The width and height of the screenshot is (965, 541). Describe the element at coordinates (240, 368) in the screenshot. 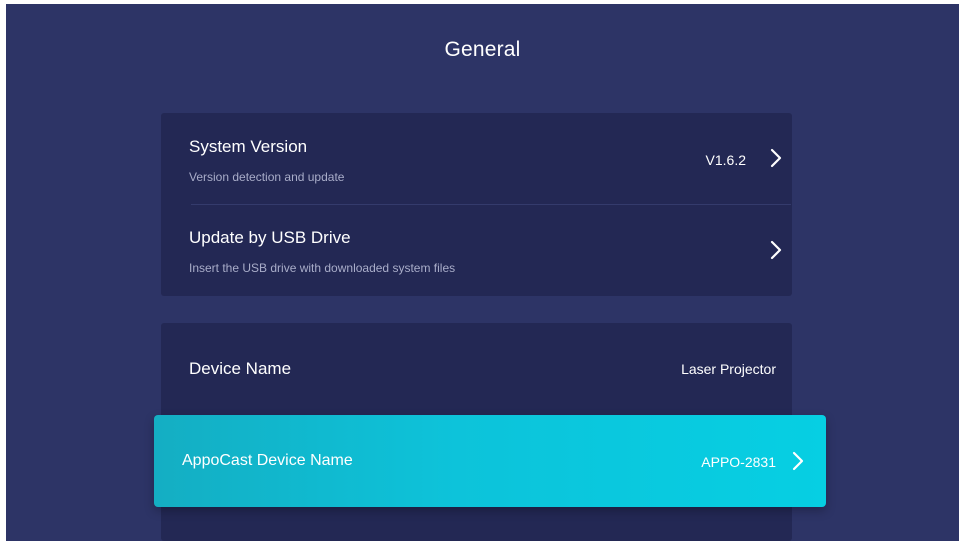

I see `device-name-title: Device Name` at that location.